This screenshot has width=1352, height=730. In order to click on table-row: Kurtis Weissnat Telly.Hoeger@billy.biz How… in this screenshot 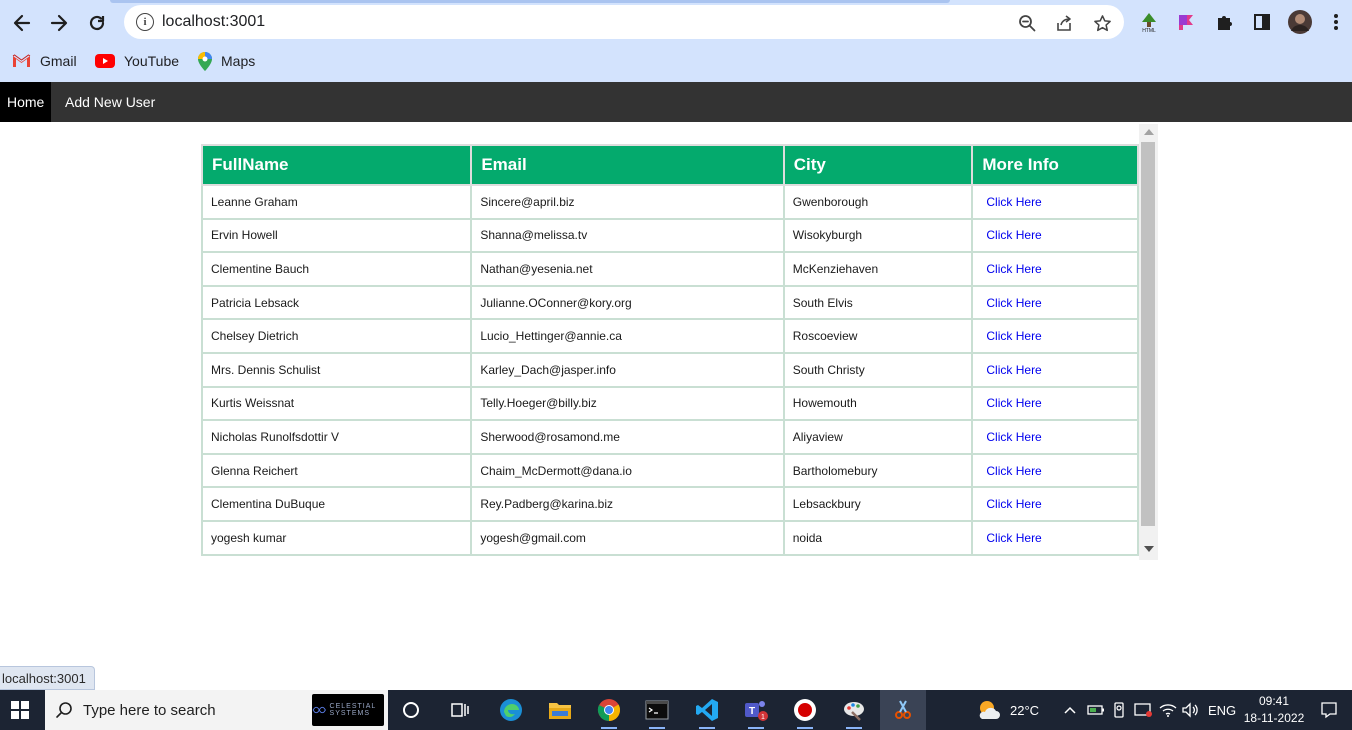, I will do `click(669, 403)`.